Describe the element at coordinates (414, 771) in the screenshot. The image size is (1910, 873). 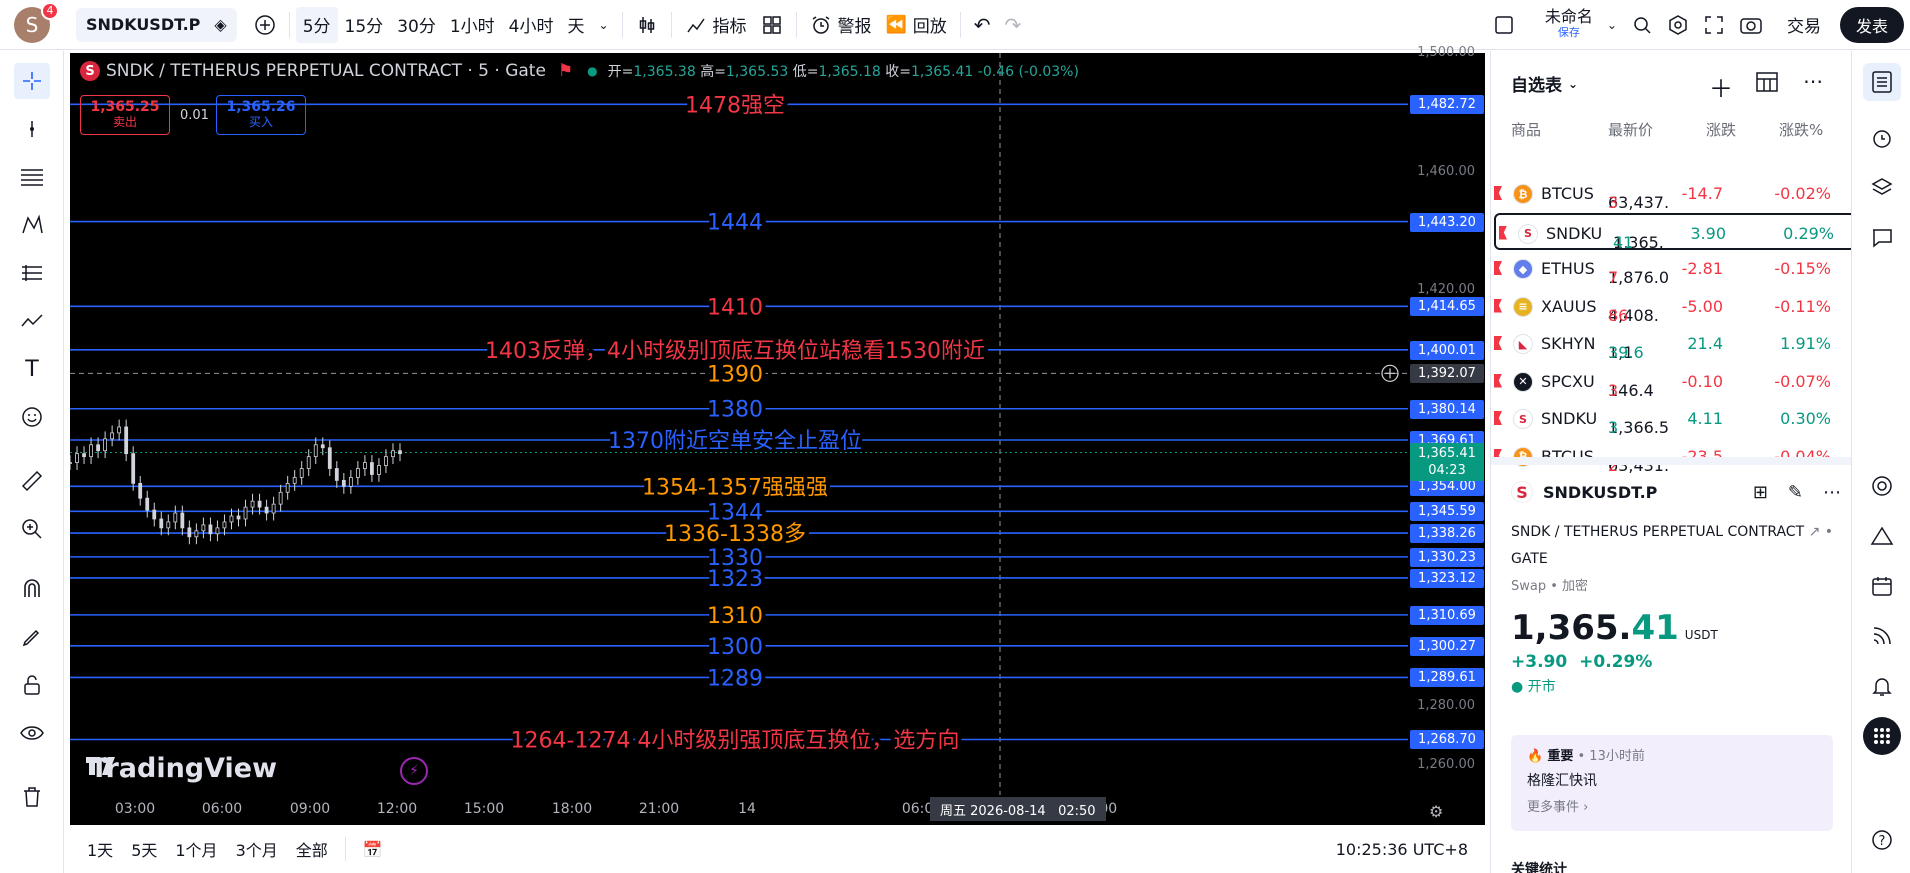
I see `lightning-icon: ⚡` at that location.